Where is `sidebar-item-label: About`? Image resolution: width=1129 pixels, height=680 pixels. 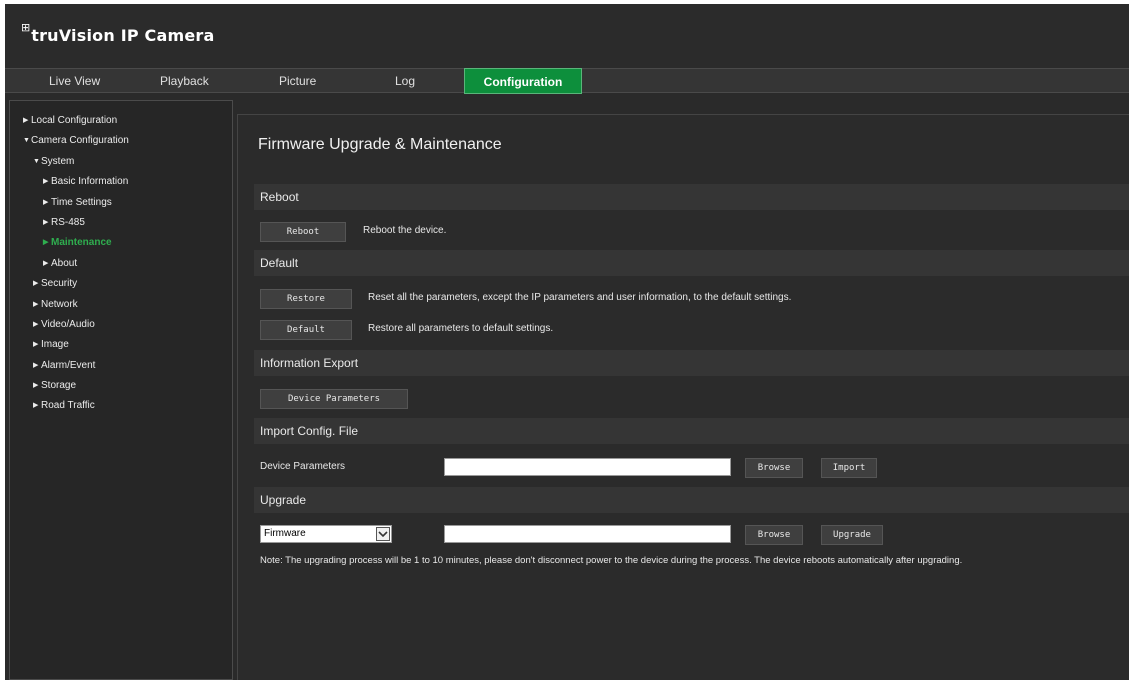
sidebar-item-label: About is located at coordinates (64, 263).